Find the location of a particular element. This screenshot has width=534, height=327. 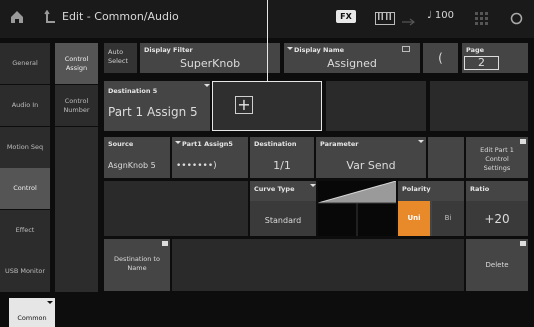

power-icon is located at coordinates (516, 17).